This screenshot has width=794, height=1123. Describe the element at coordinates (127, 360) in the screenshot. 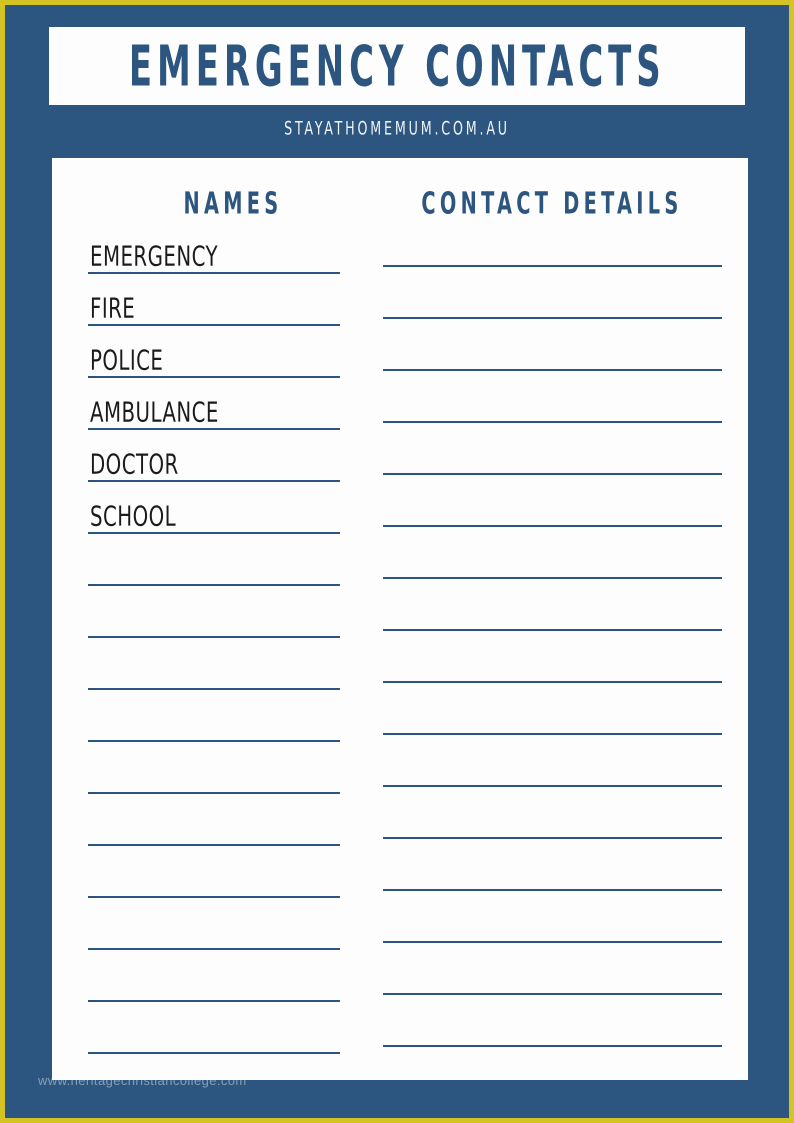

I see `name-label: POLICE` at that location.